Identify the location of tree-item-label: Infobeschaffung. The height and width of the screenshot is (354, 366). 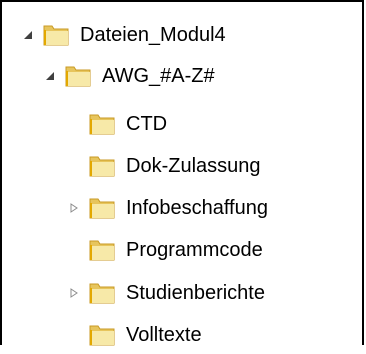
(197, 208).